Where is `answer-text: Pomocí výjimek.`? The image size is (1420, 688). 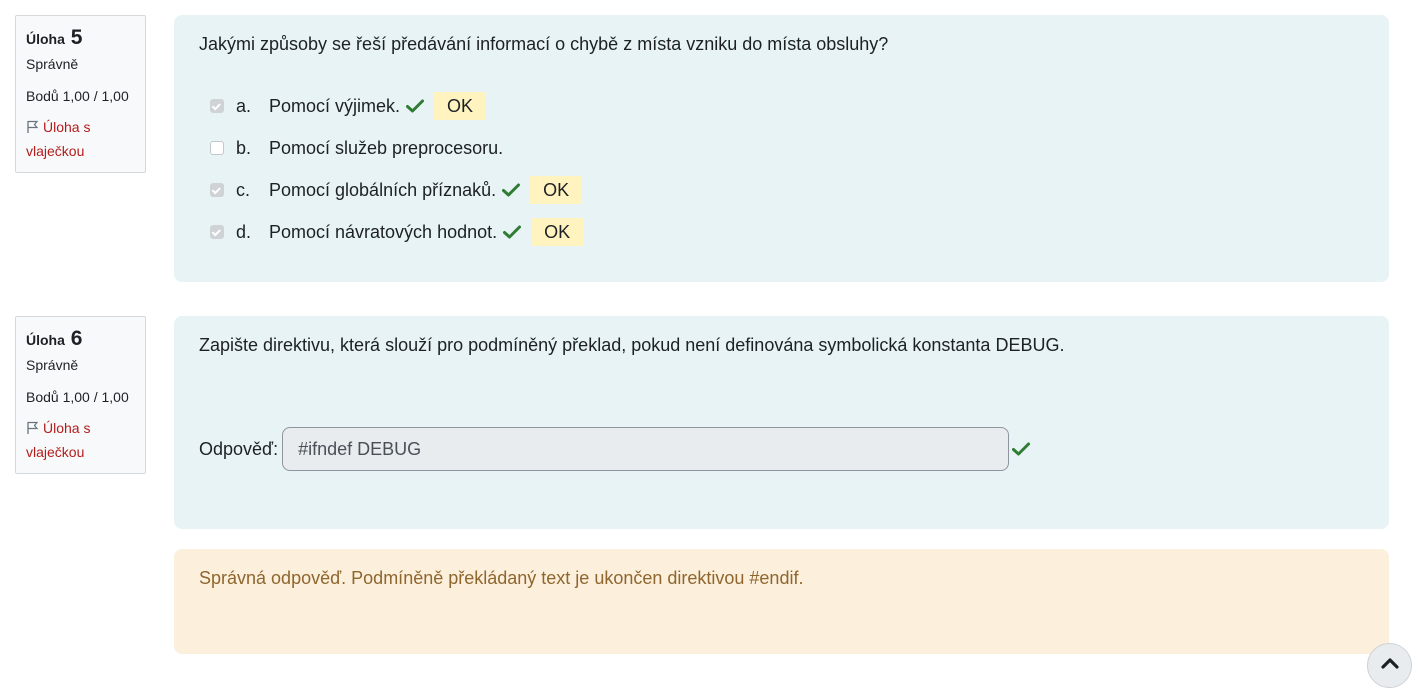 answer-text: Pomocí výjimek. is located at coordinates (335, 105).